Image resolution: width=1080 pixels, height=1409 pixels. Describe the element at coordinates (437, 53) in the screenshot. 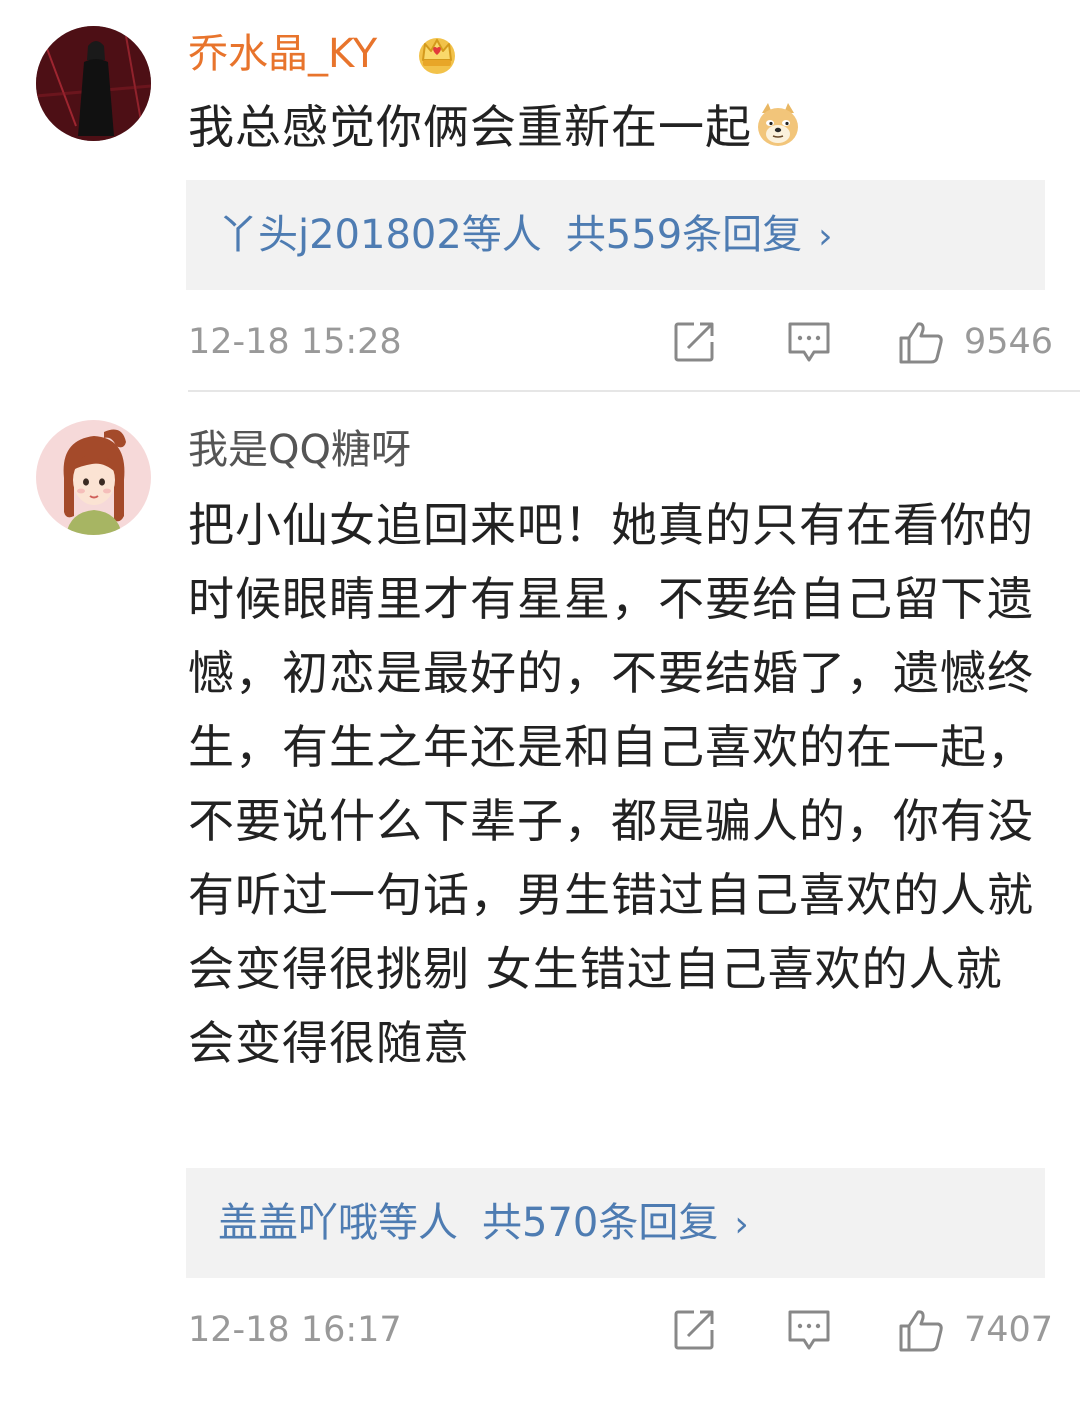

I see `crown-icon` at that location.